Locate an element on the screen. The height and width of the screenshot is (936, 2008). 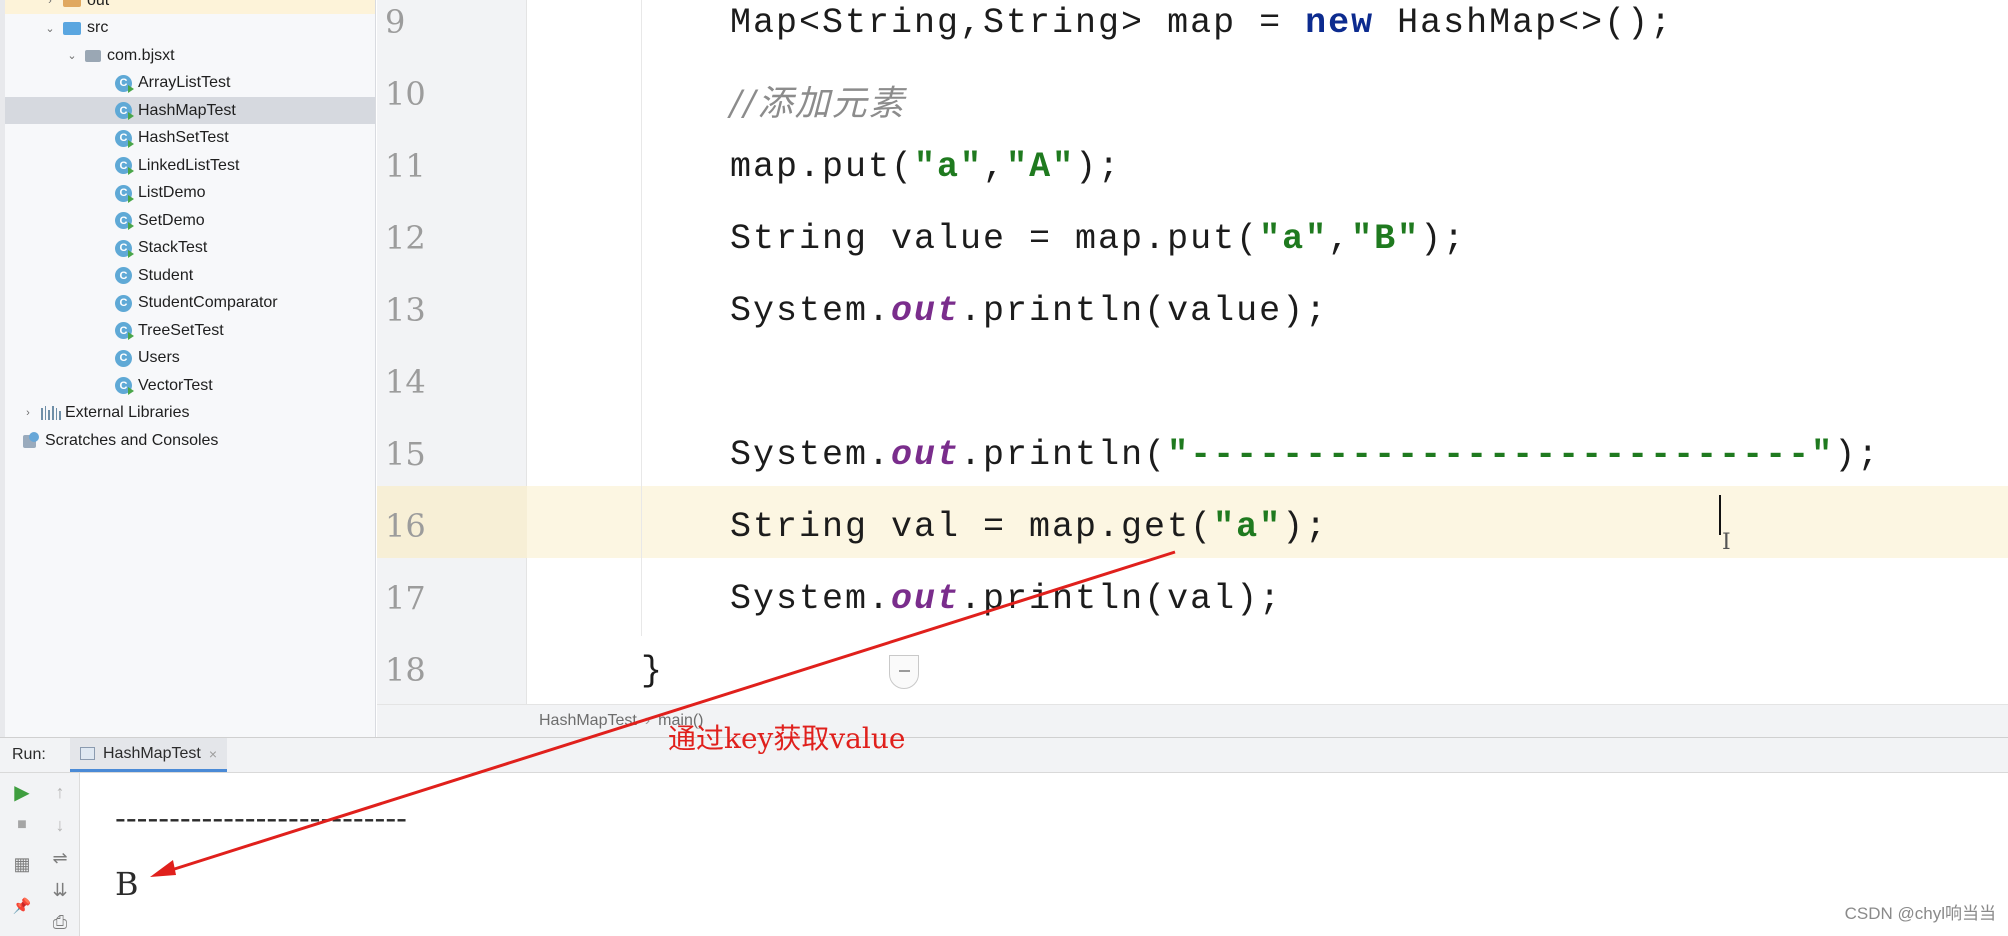
tree-item-label: Student is located at coordinates (166, 275).